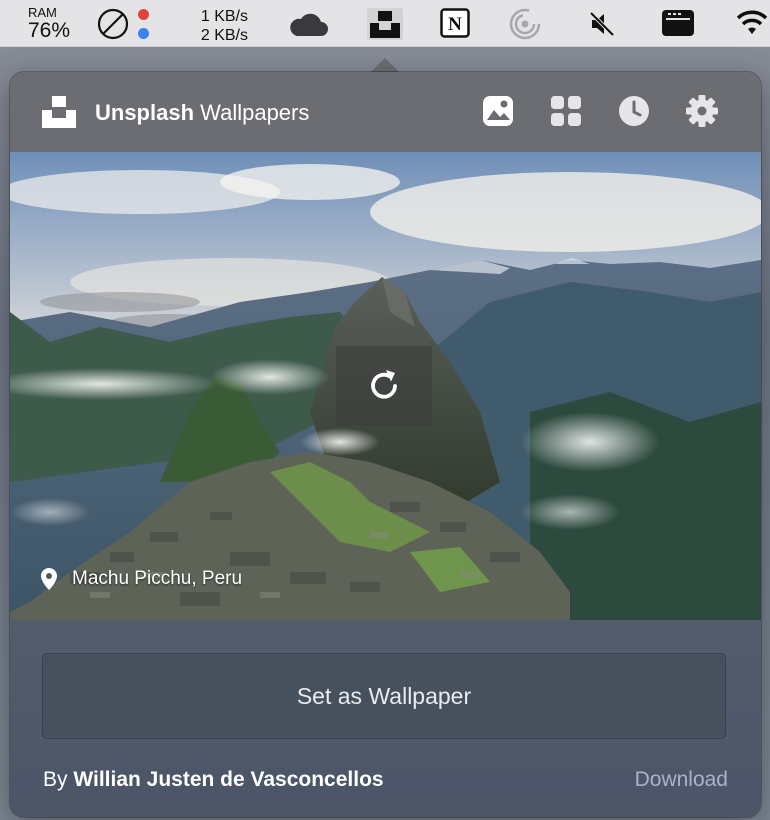 The height and width of the screenshot is (820, 770). I want to click on author-credit: By Willian Justen de Vasconcellos, so click(213, 780).